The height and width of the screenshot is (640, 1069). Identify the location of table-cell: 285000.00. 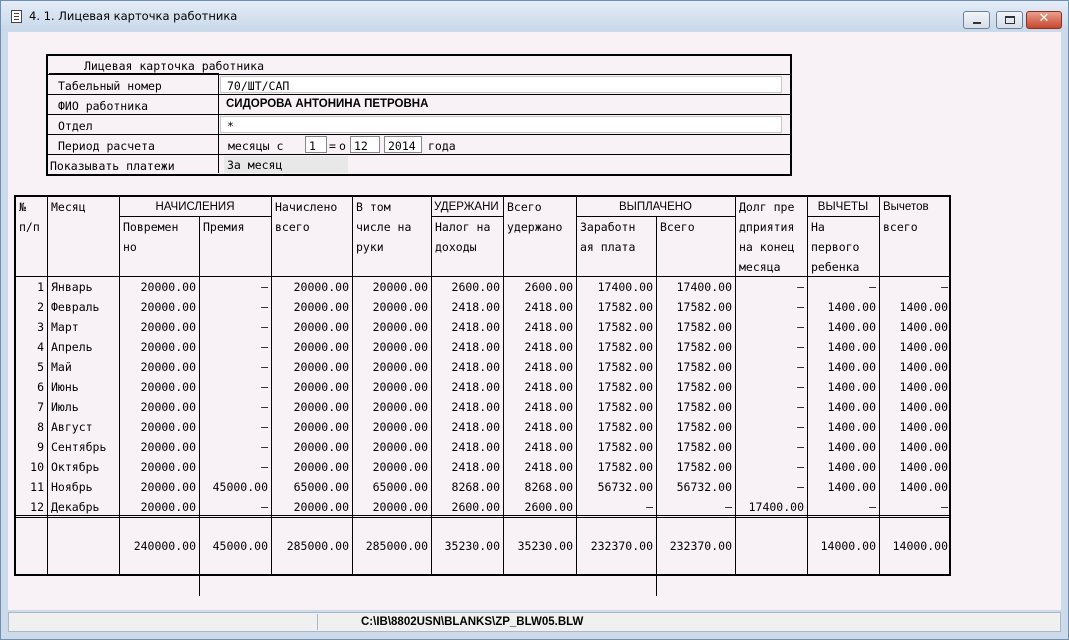
(317, 546).